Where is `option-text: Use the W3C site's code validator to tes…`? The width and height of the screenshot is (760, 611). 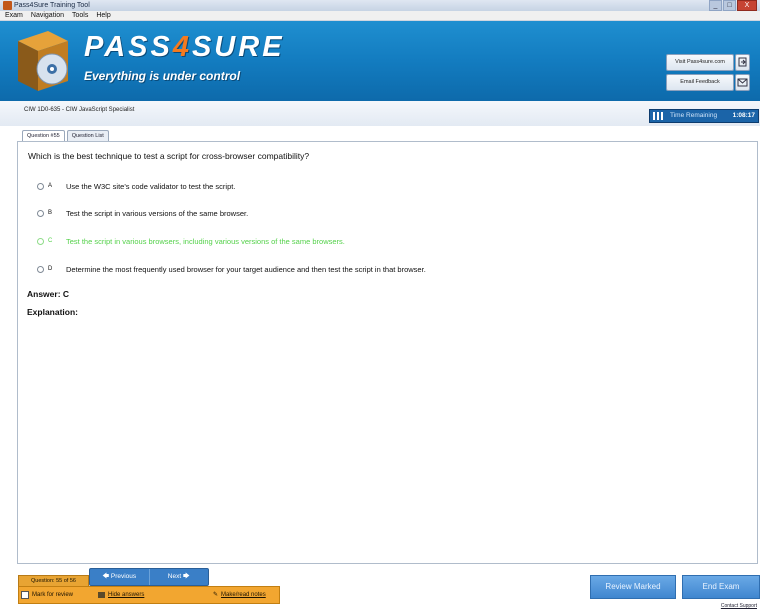
option-text: Use the W3C site's code validator to tes… is located at coordinates (151, 186).